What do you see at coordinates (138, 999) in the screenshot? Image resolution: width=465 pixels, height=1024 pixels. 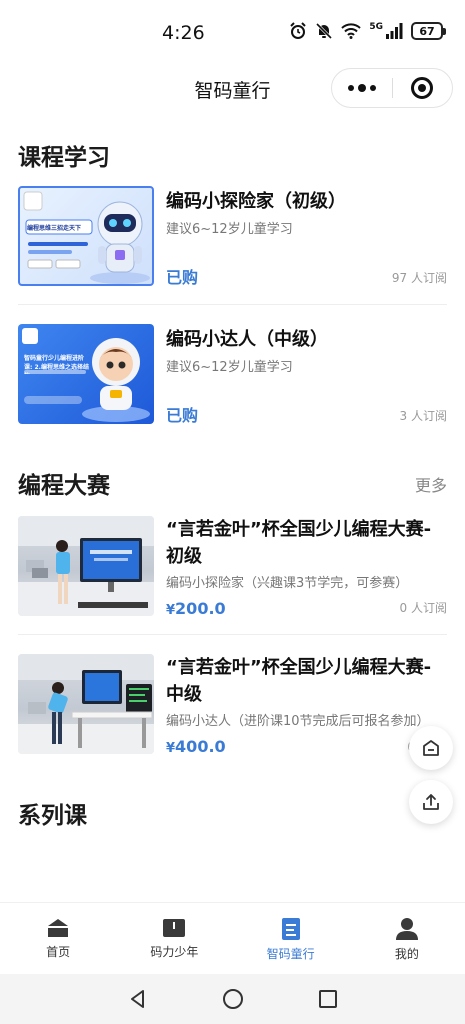 I see `back-icon` at bounding box center [138, 999].